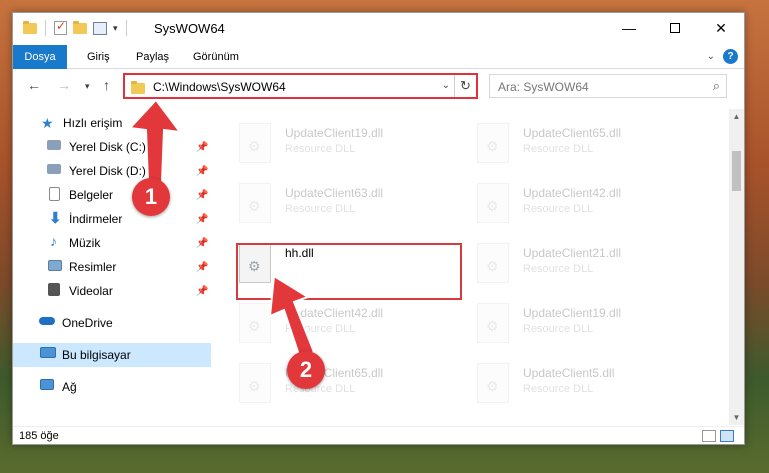 The width and height of the screenshot is (769, 473). I want to click on highlight-box, so click(349, 271).